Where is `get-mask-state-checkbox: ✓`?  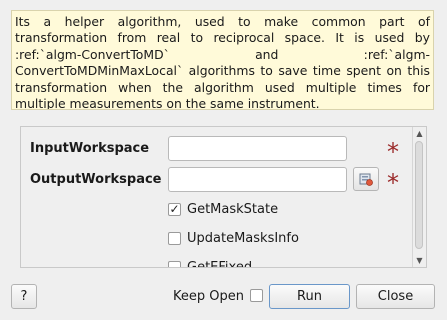
get-mask-state-checkbox: ✓ is located at coordinates (174, 209).